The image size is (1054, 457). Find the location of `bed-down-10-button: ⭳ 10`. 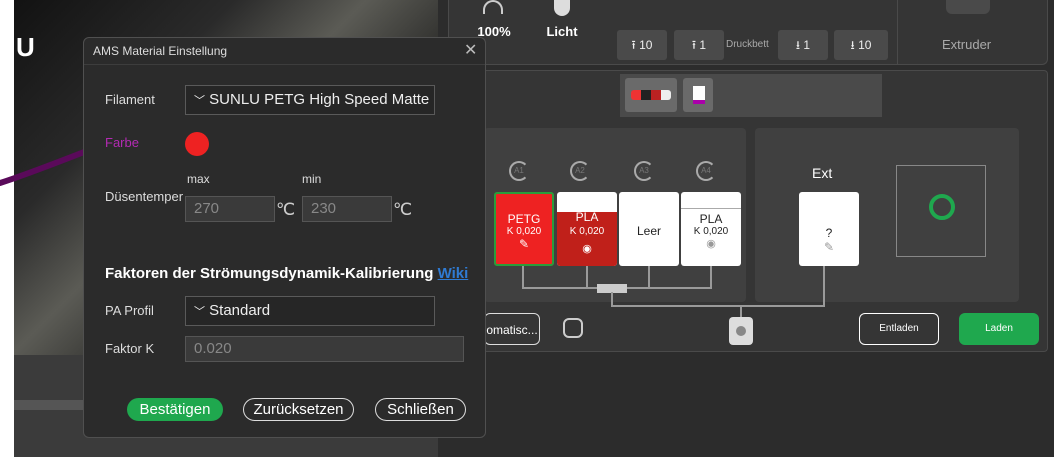

bed-down-10-button: ⭳ 10 is located at coordinates (861, 45).